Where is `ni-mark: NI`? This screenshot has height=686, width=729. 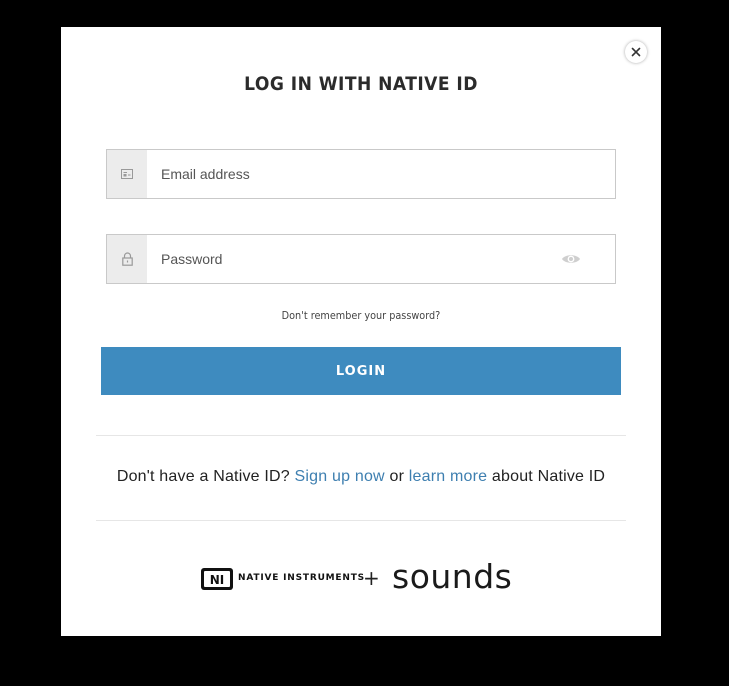 ni-mark: NI is located at coordinates (217, 580).